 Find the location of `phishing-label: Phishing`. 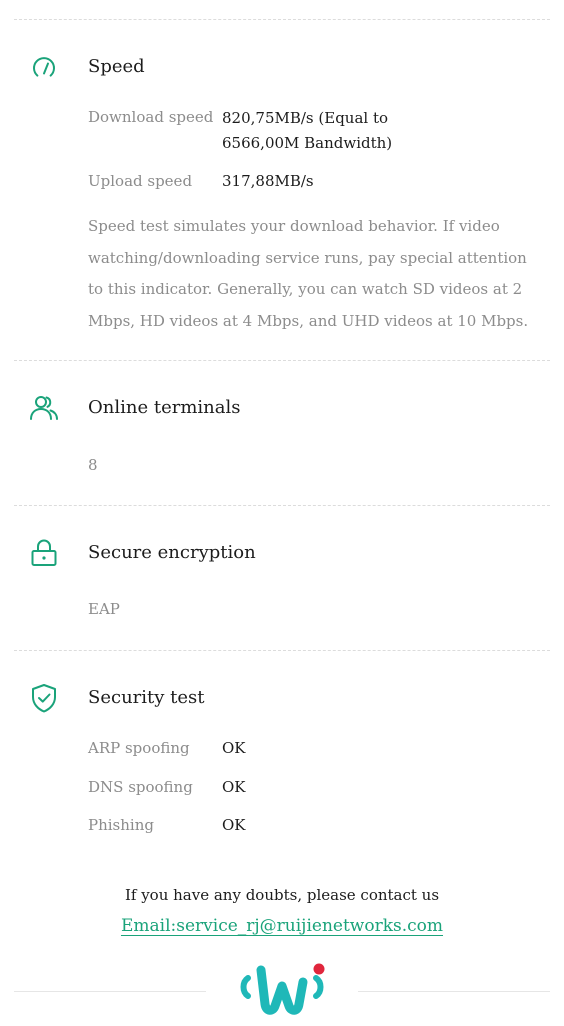

phishing-label: Phishing is located at coordinates (121, 825).